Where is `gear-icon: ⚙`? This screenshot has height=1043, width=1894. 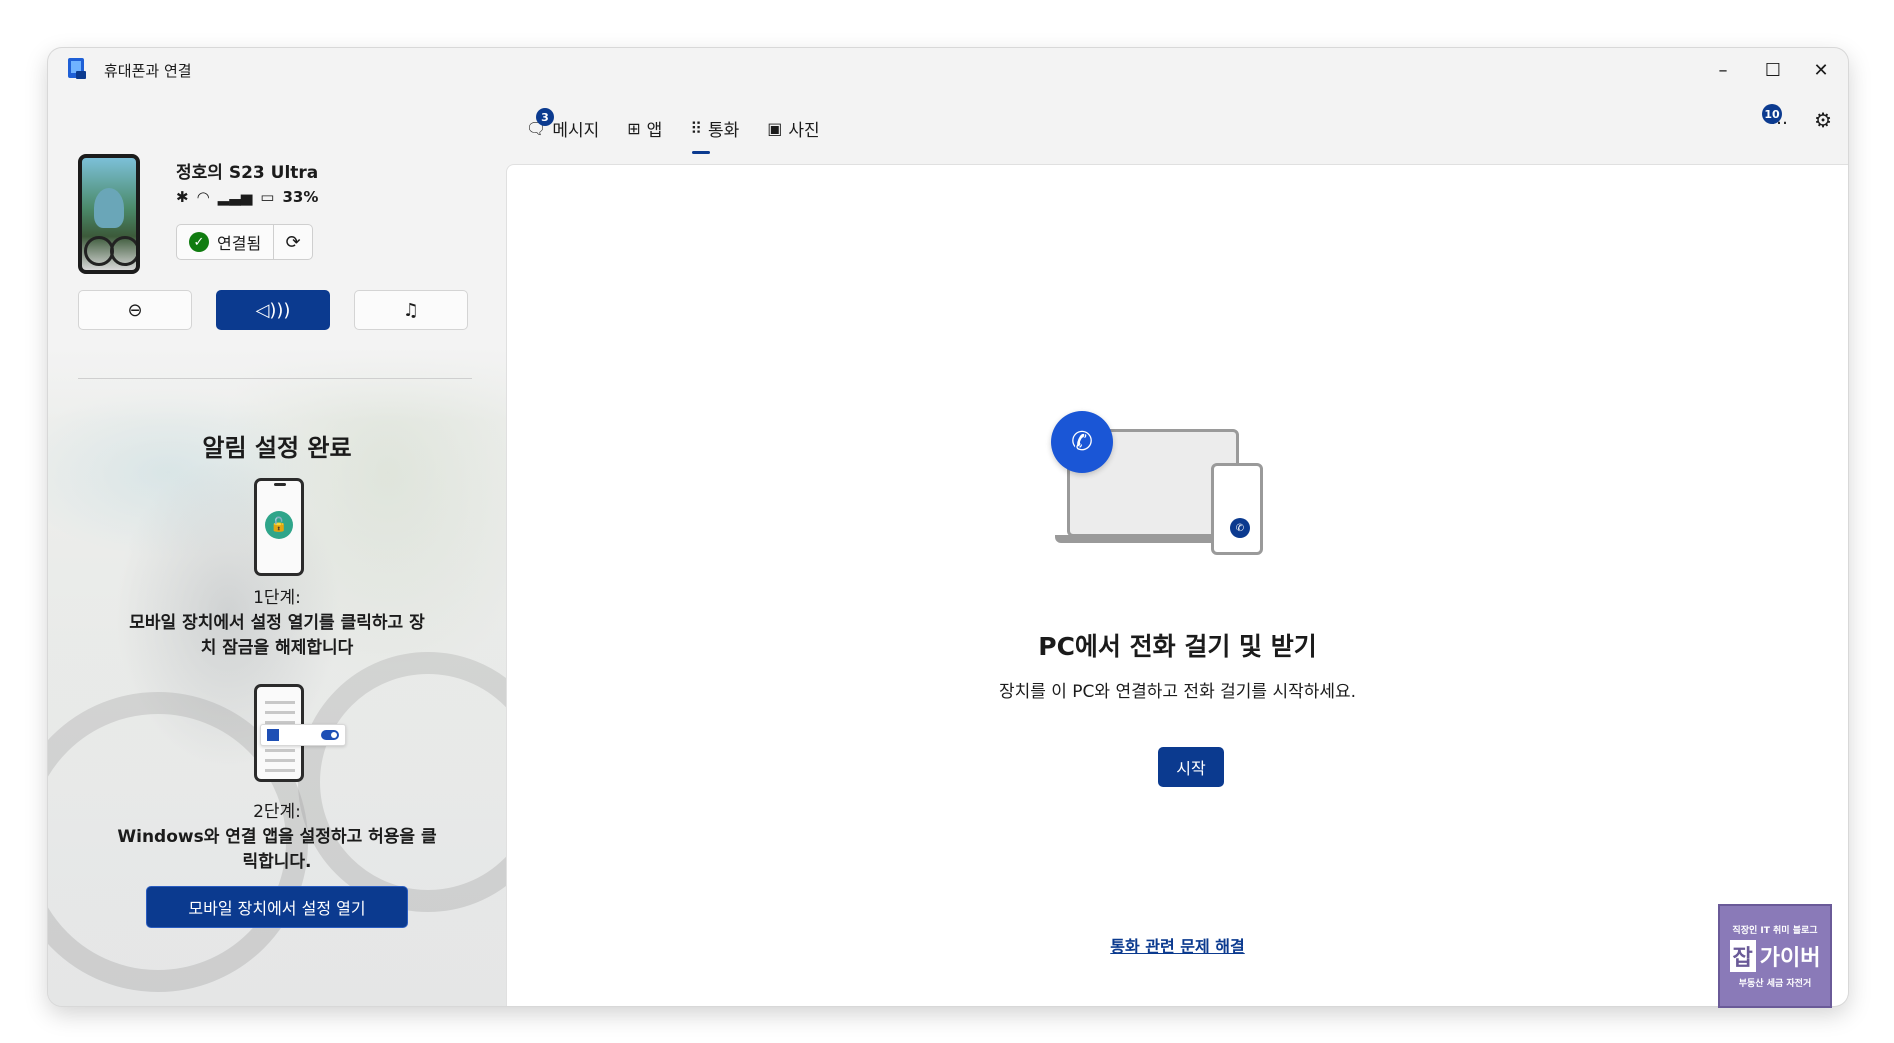
gear-icon: ⚙ is located at coordinates (1823, 120).